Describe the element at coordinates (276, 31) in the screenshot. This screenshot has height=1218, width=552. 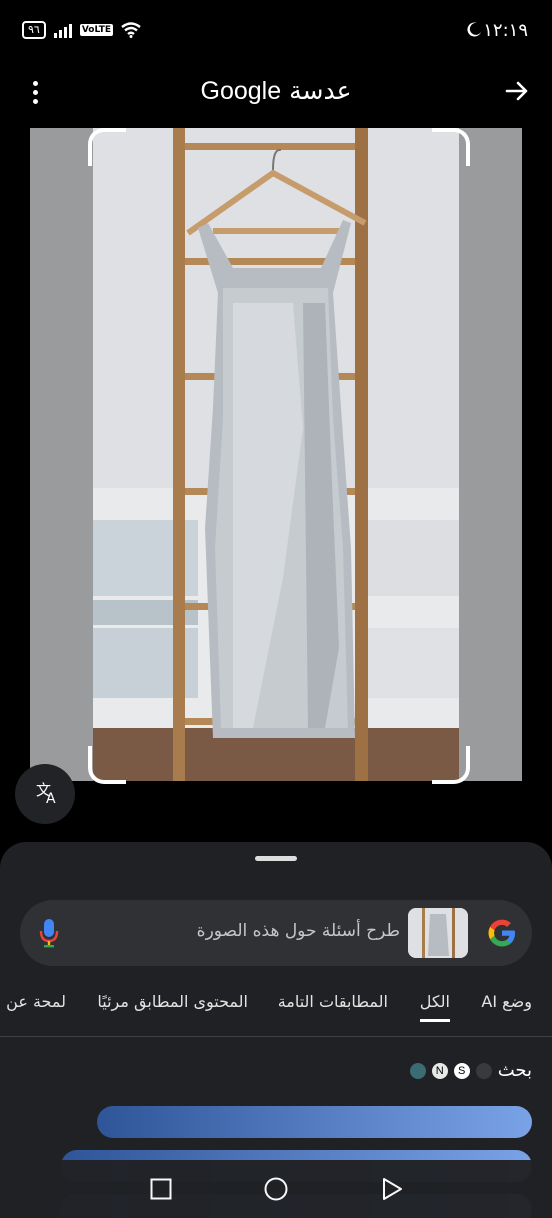
I see `status-bar: ٩٦ VoLTE ١٢:١٩` at that location.